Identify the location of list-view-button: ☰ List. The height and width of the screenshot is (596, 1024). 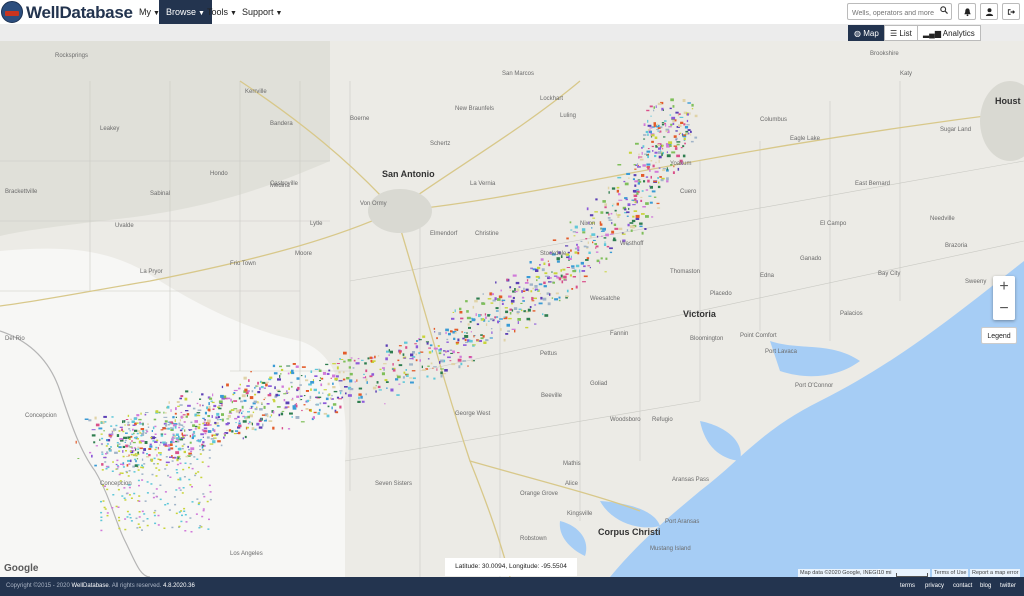
(901, 33).